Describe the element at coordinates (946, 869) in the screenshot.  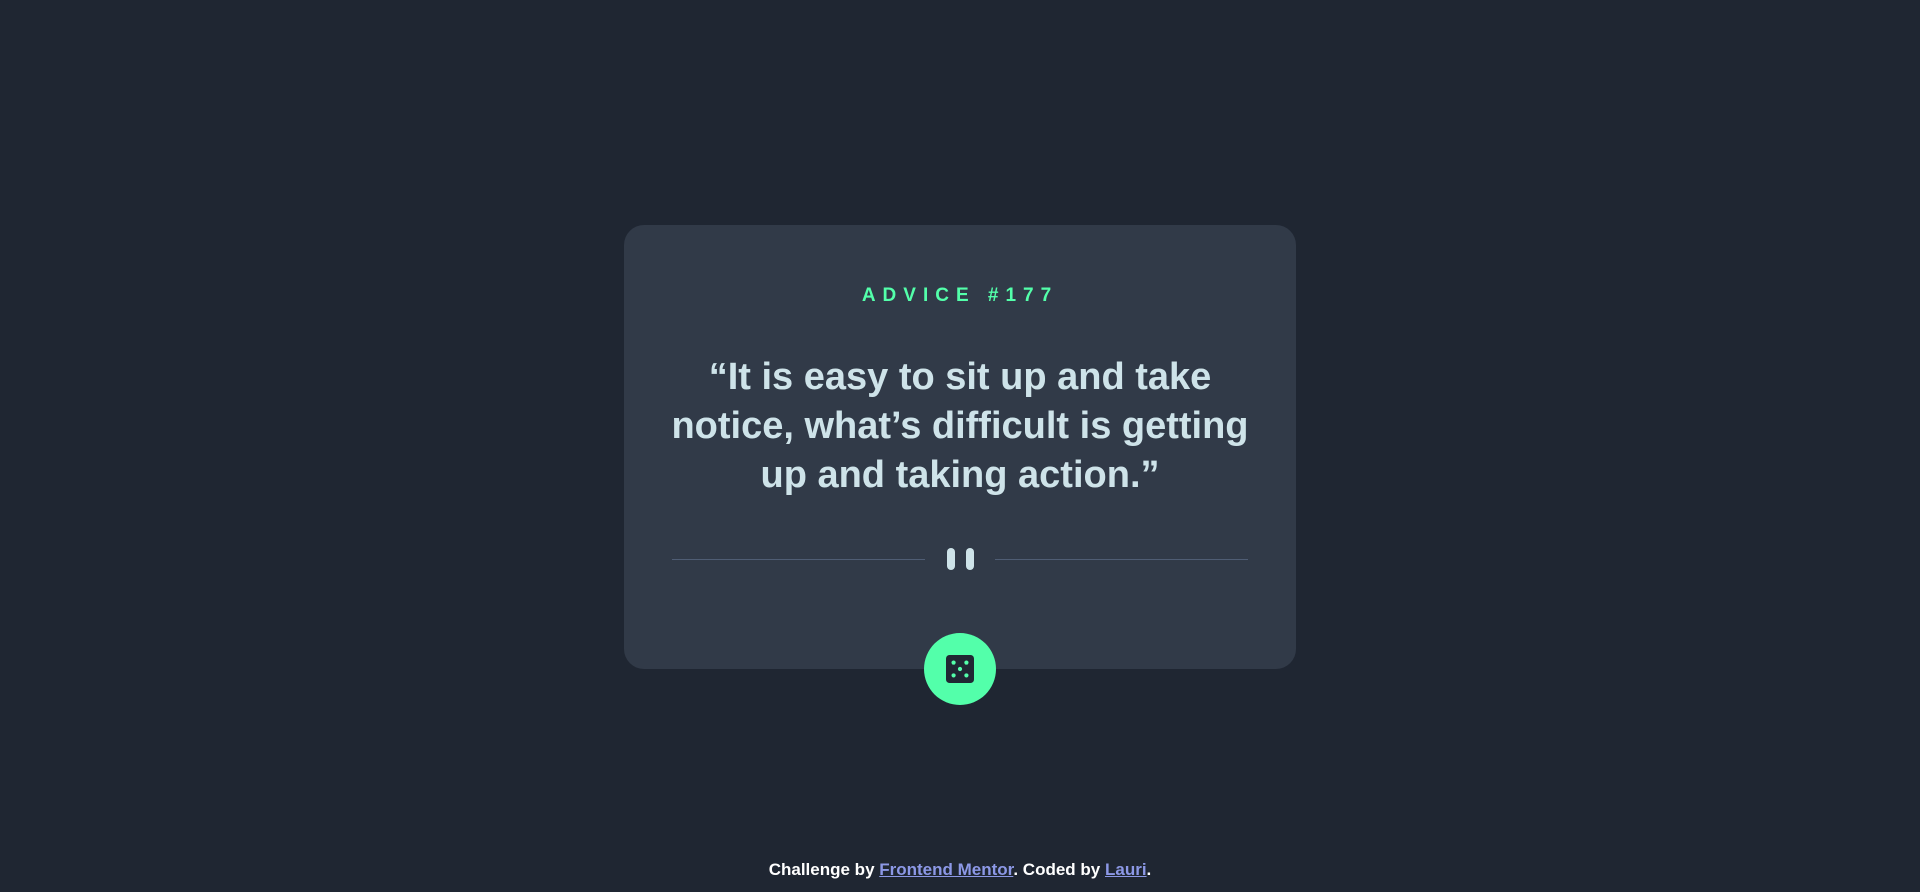
I see `frontend-mentor-link: Frontend Mentor` at that location.